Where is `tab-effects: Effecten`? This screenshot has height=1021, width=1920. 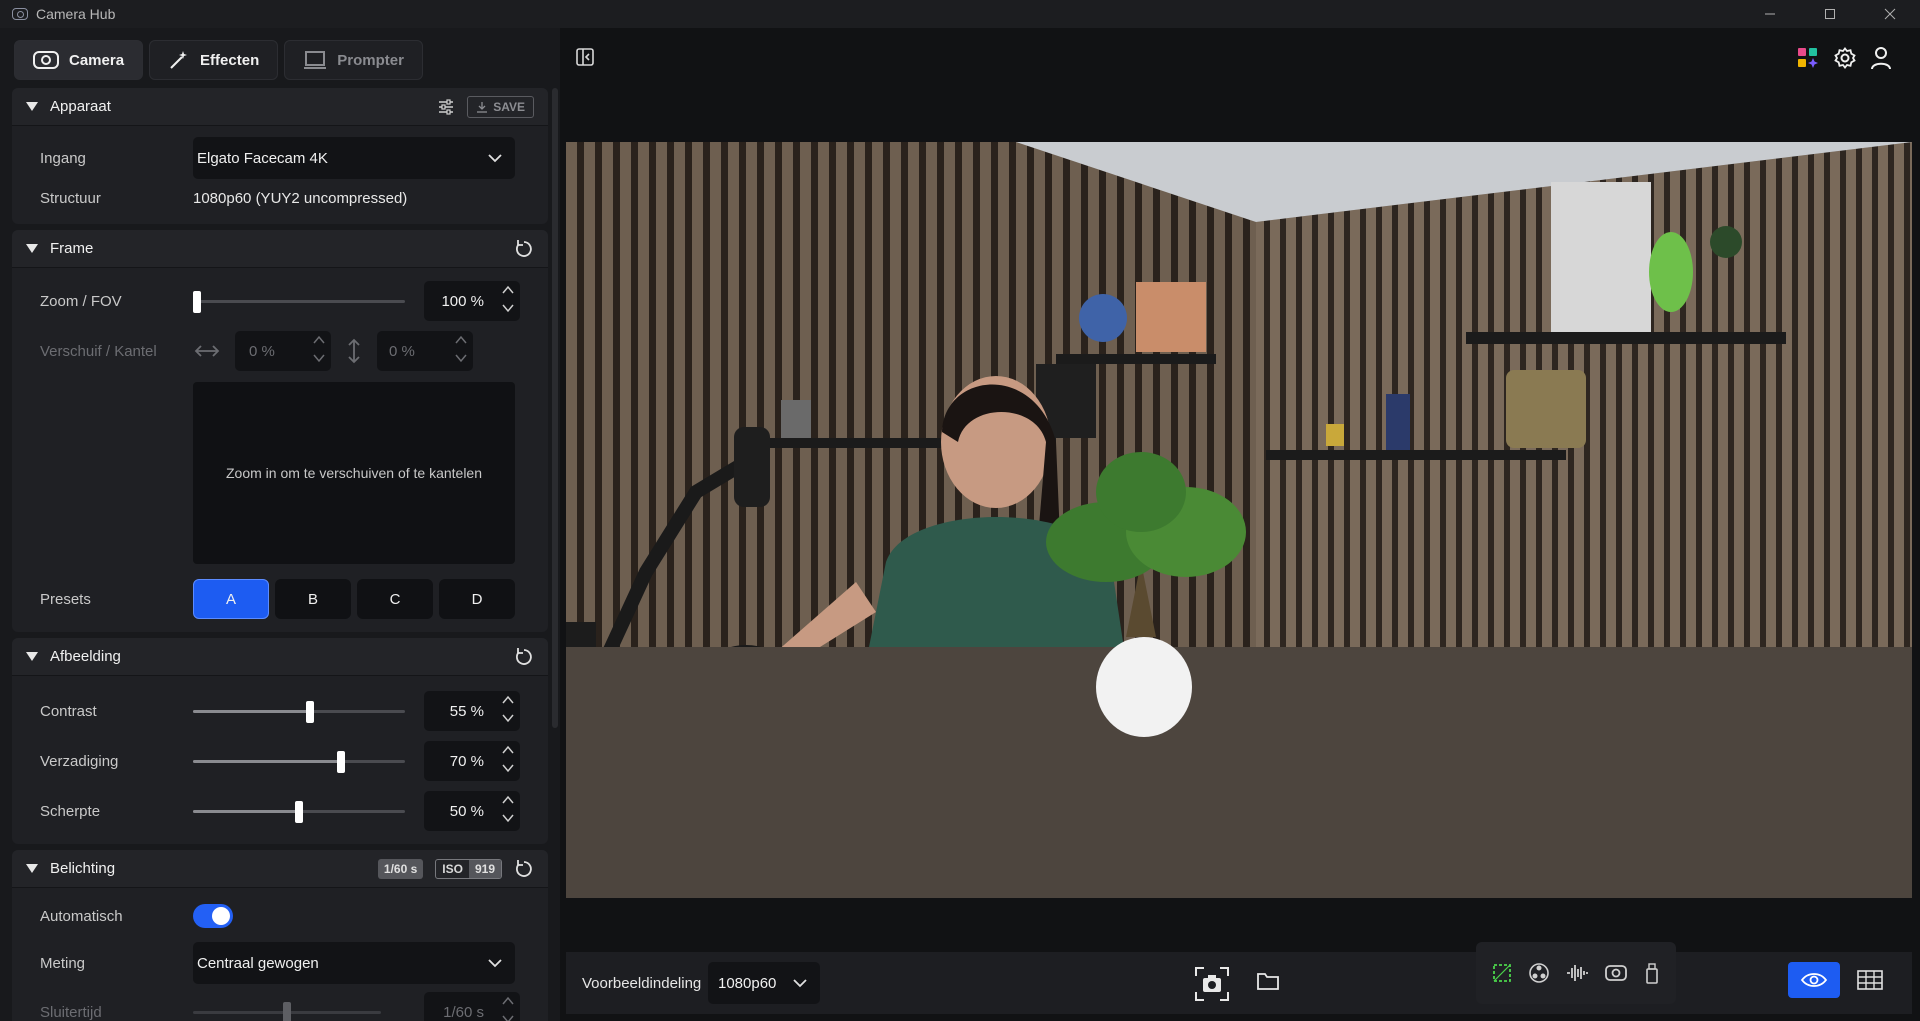 tab-effects: Effecten is located at coordinates (214, 60).